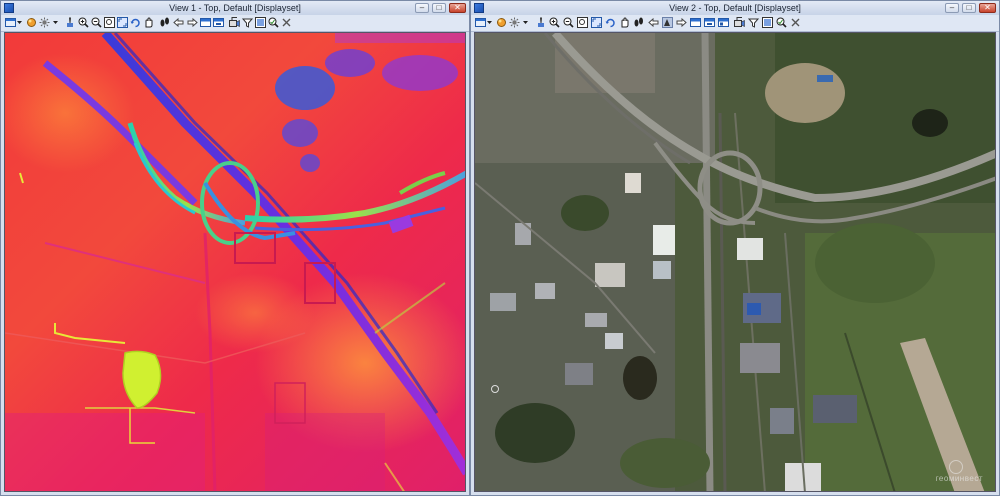  I want to click on view-1-titlebar: View 1 - Top, Default [Displayset] – □ ✕, so click(235, 8).